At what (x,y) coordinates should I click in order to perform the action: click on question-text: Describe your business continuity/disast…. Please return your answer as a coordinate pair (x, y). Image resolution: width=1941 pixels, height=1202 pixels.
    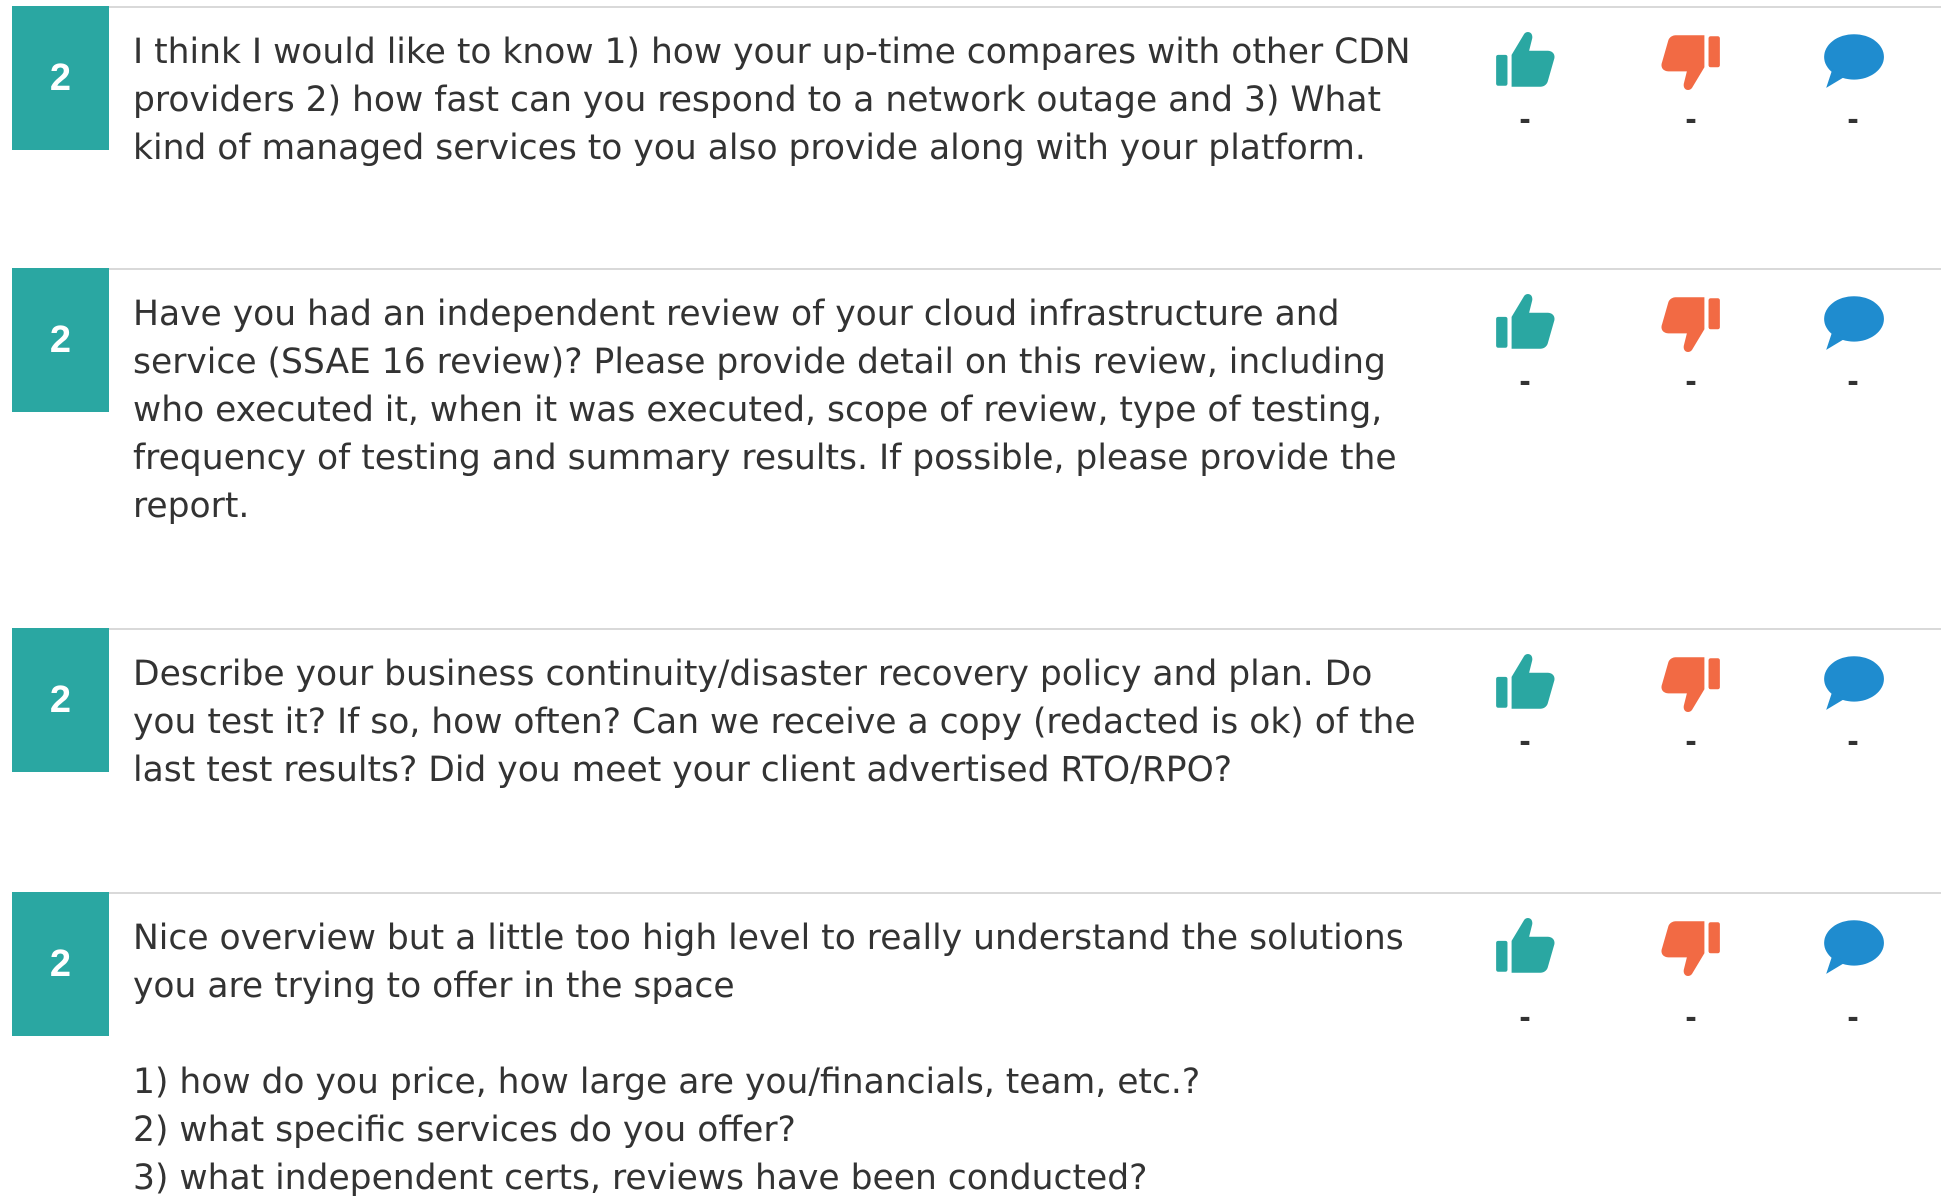
    Looking at the image, I should click on (780, 722).